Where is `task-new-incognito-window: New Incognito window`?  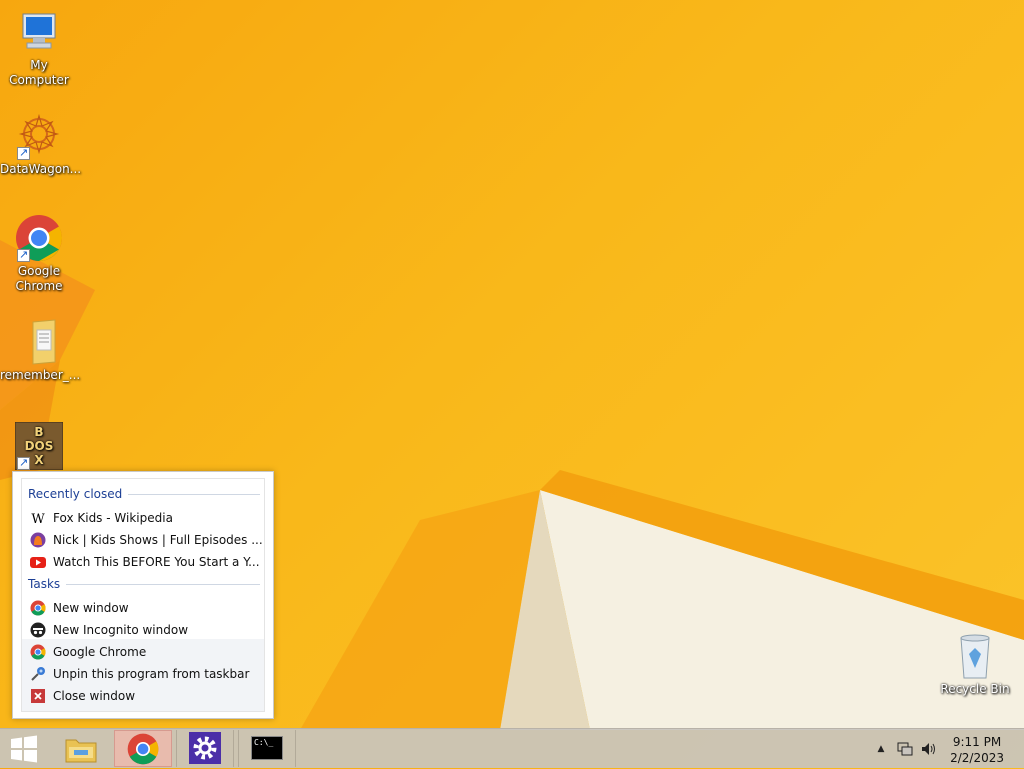 task-new-incognito-window: New Incognito window is located at coordinates (143, 630).